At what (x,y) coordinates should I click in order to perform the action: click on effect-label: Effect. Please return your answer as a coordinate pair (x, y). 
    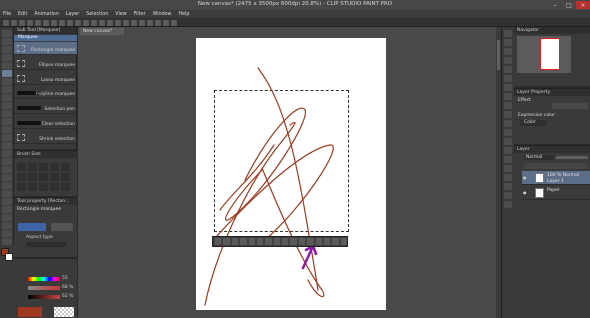
    Looking at the image, I should click on (524, 100).